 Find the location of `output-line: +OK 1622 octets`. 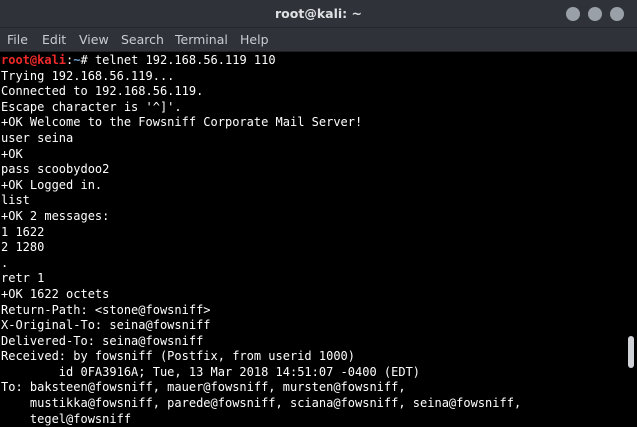

output-line: +OK 1622 octets is located at coordinates (55, 293).